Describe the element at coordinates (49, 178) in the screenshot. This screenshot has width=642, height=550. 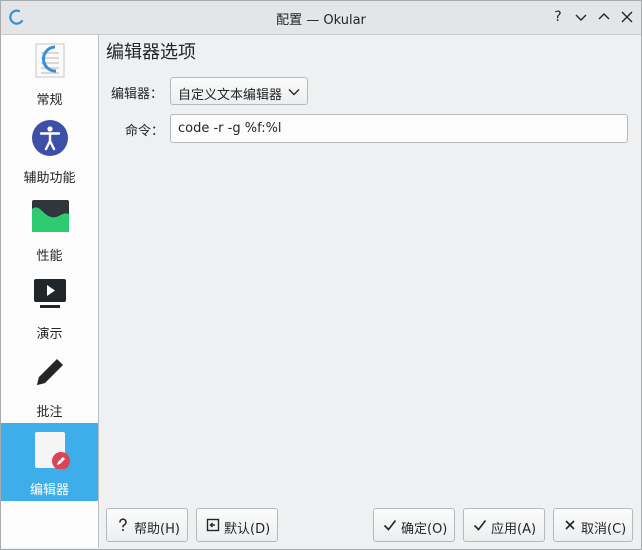
I see `sidebar-item-label: 辅助功能` at that location.